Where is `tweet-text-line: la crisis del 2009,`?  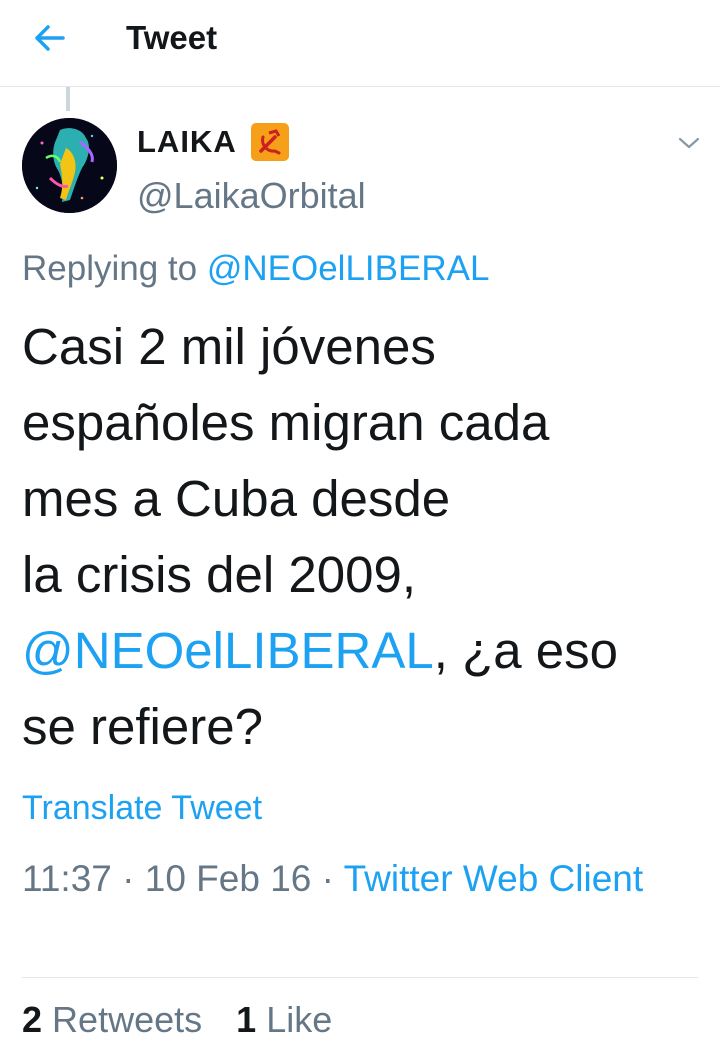 tweet-text-line: la crisis del 2009, is located at coordinates (219, 574).